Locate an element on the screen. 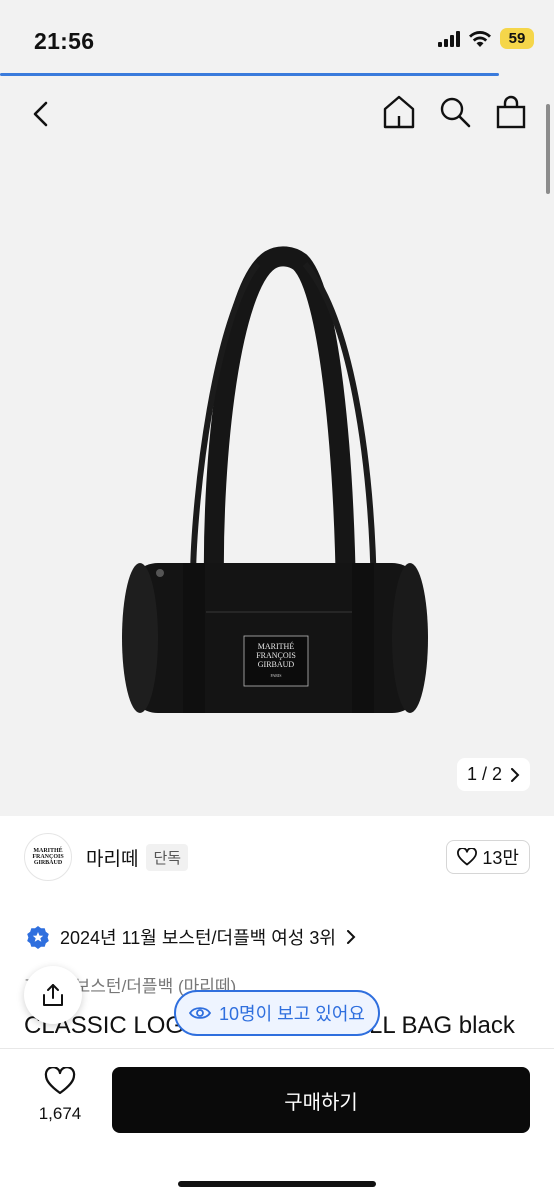 The image size is (554, 1200). home-indicator is located at coordinates (277, 1184).